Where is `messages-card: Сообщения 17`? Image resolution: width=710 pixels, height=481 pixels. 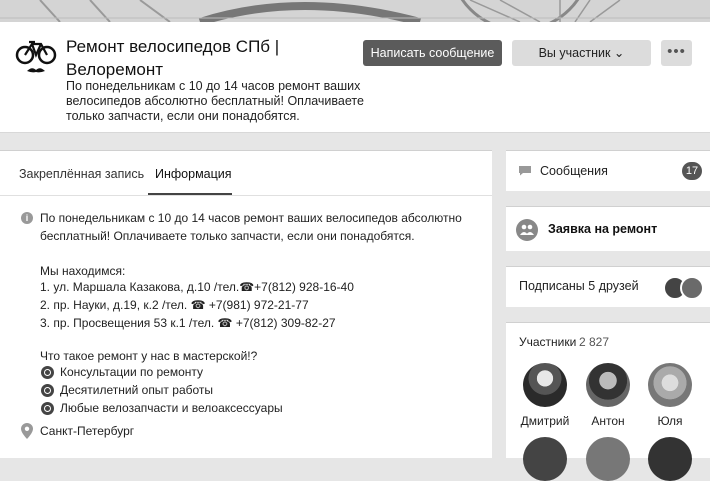 messages-card: Сообщения 17 is located at coordinates (608, 170).